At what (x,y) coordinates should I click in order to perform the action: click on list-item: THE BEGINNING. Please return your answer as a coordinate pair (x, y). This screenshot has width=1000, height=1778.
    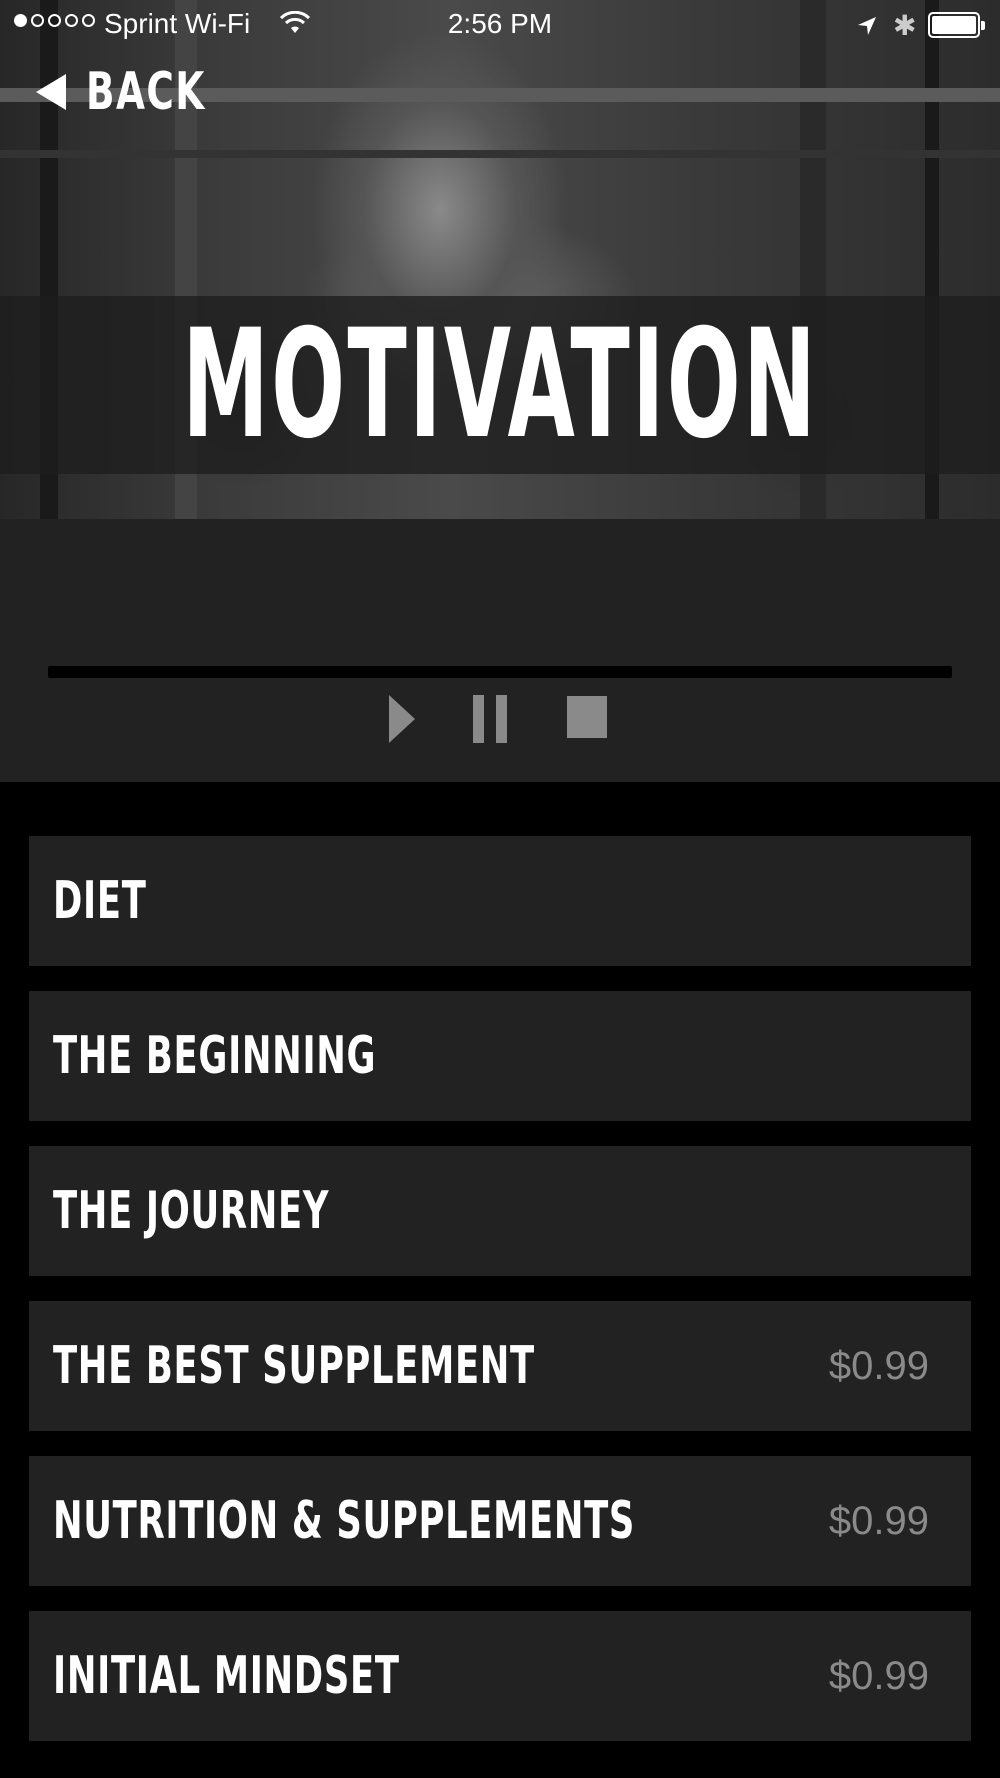
    Looking at the image, I should click on (500, 1056).